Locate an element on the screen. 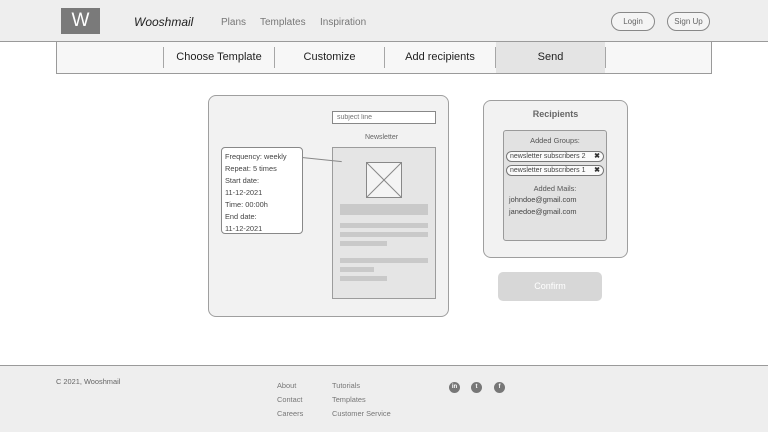 This screenshot has height=432, width=768. footer-link-contact: Contact is located at coordinates (289, 399).